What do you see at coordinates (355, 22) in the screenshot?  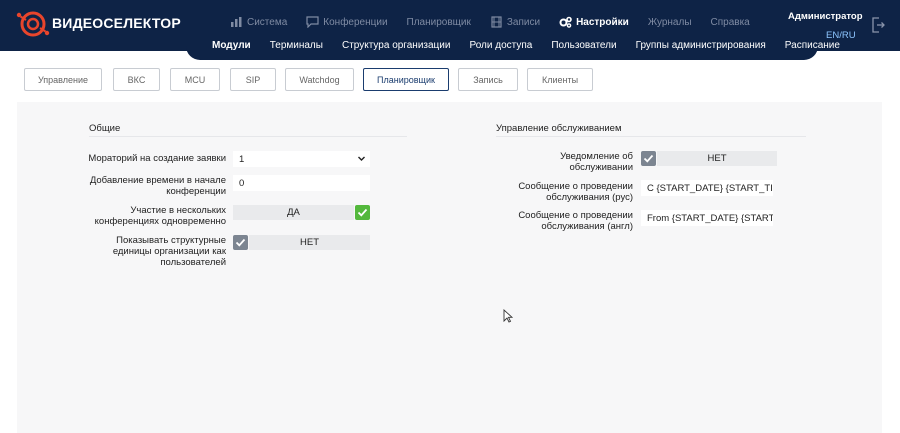 I see `nav-conferences-label: Конференции` at bounding box center [355, 22].